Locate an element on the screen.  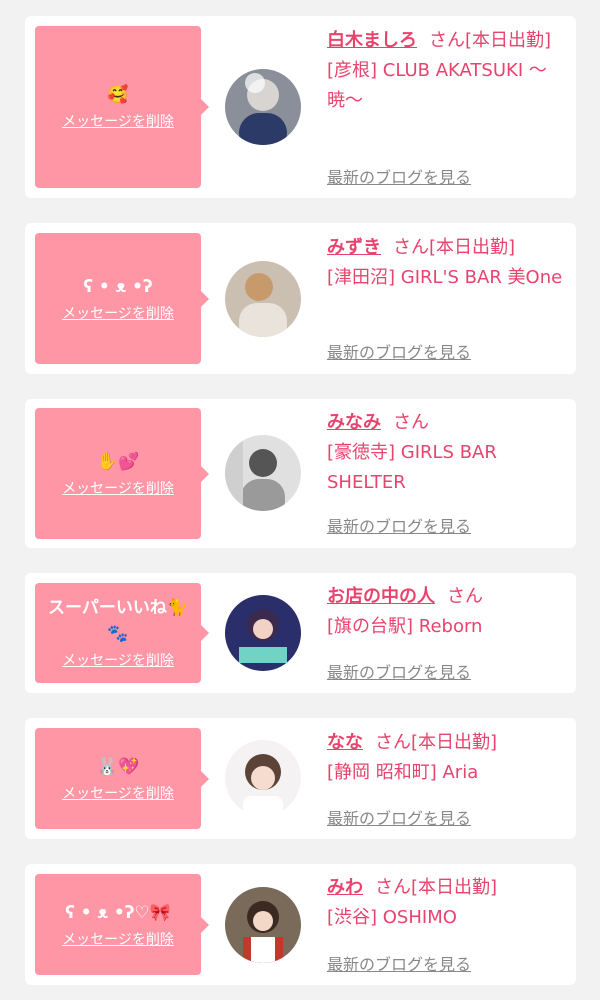
shop-name: [渋谷] OSHIMO is located at coordinates (392, 917).